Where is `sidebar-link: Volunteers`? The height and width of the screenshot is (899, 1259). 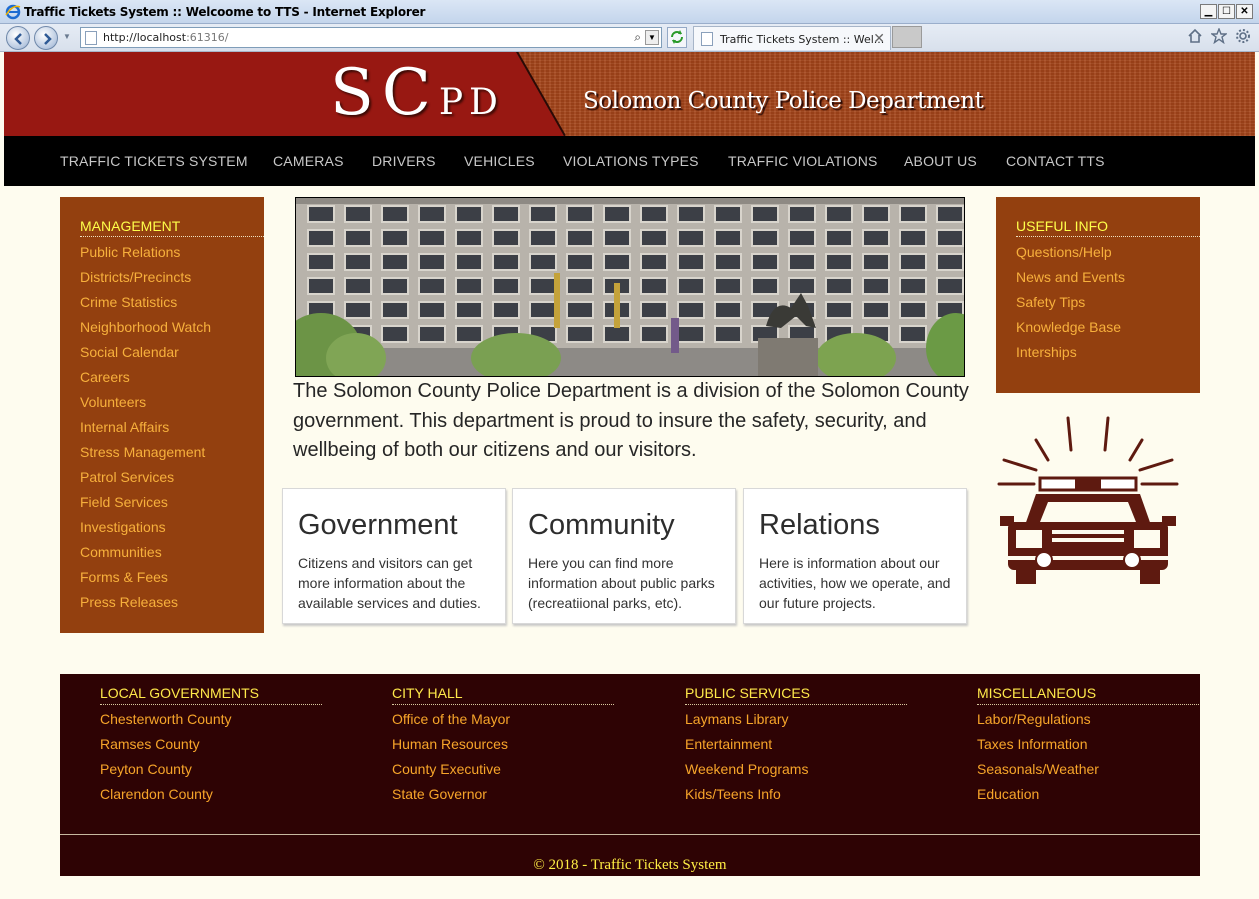
sidebar-link: Volunteers is located at coordinates (113, 402).